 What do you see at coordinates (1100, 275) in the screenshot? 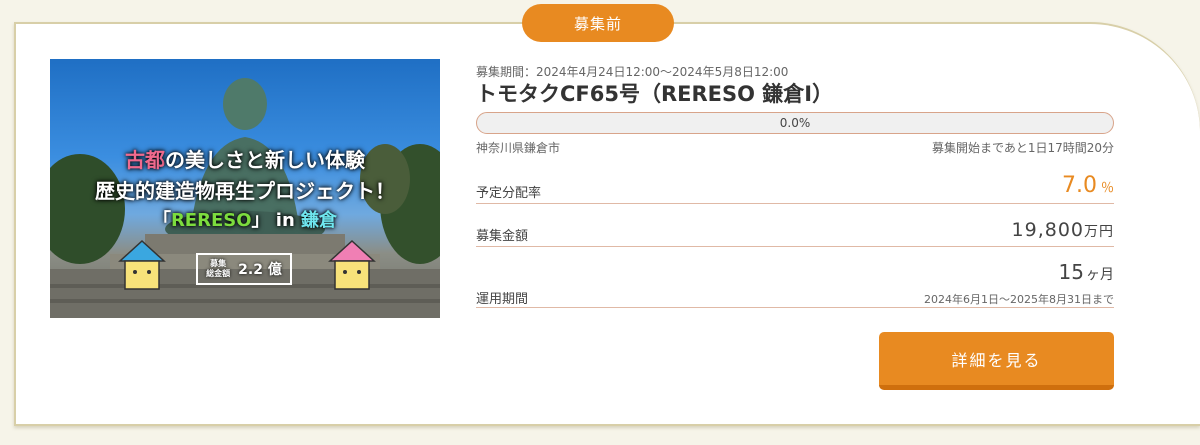
I see `term-unit: ヶ月` at bounding box center [1100, 275].